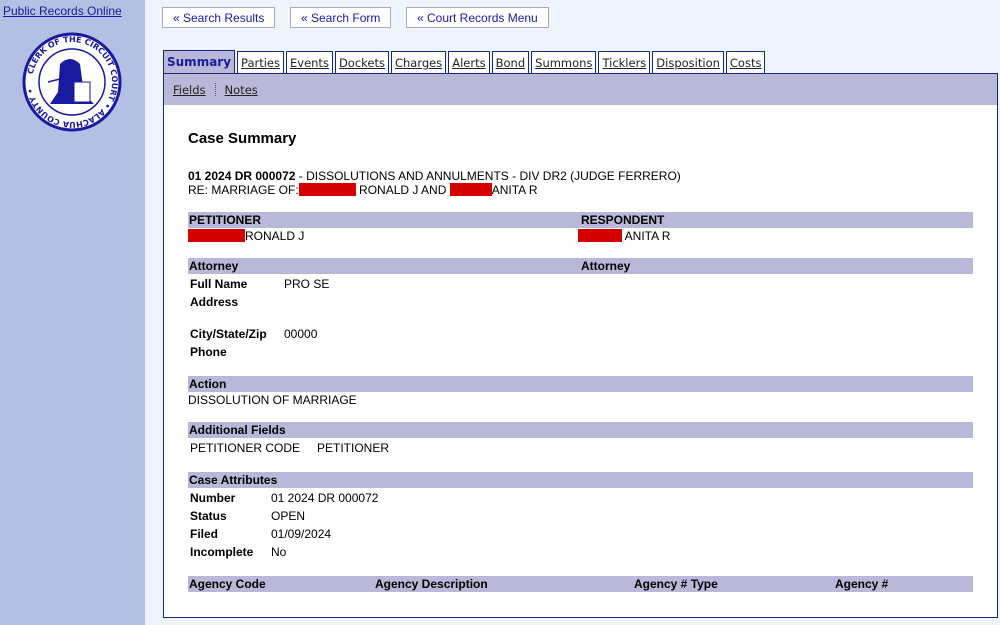  I want to click on action-value: DISSOLUTION OF MARRIAGE, so click(272, 400).